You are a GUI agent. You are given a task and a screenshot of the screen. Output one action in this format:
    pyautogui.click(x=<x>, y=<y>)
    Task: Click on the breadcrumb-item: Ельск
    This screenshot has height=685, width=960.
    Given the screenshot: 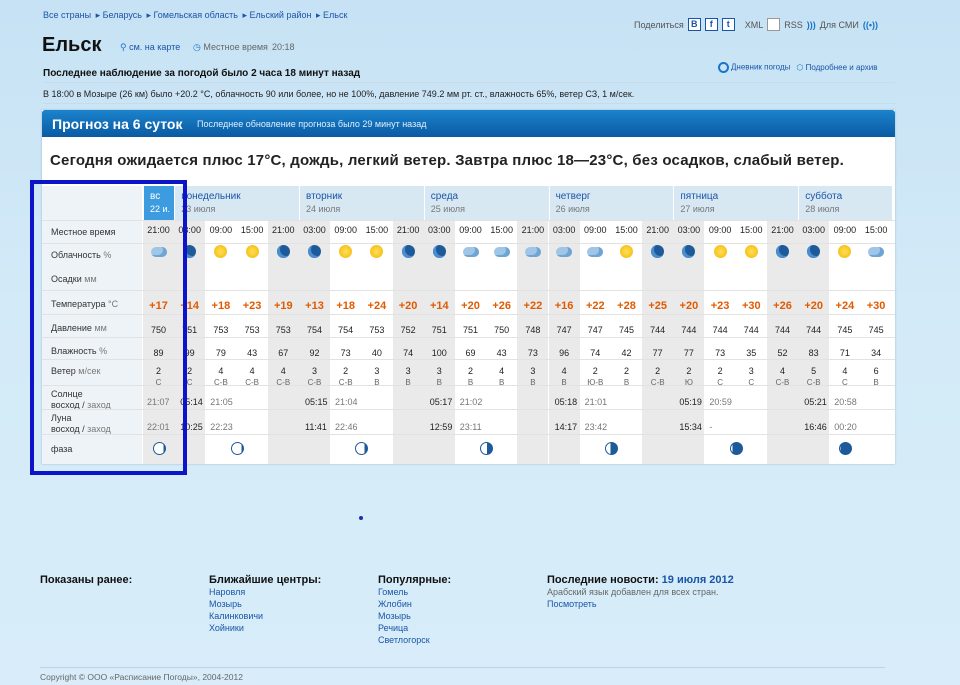 What is the action you would take?
    pyautogui.click(x=335, y=15)
    